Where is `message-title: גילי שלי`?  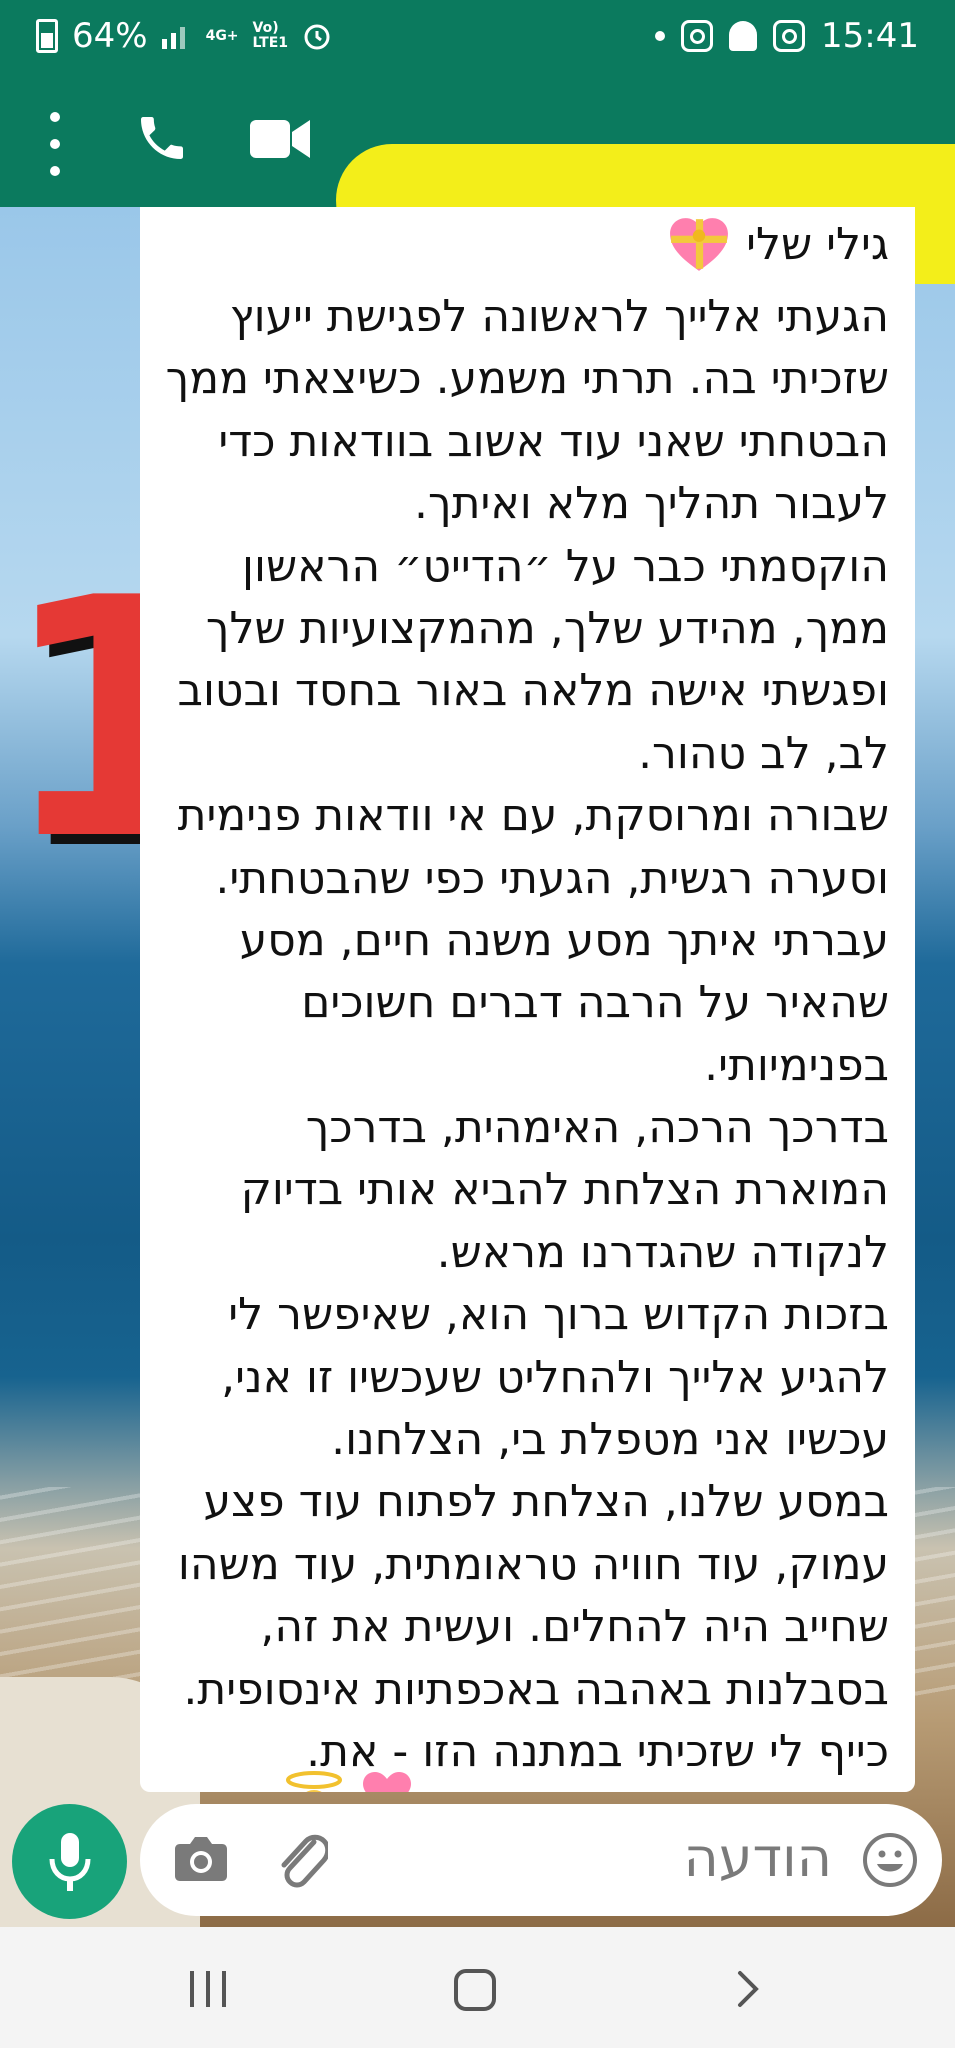 message-title: גילי שלי is located at coordinates (778, 245).